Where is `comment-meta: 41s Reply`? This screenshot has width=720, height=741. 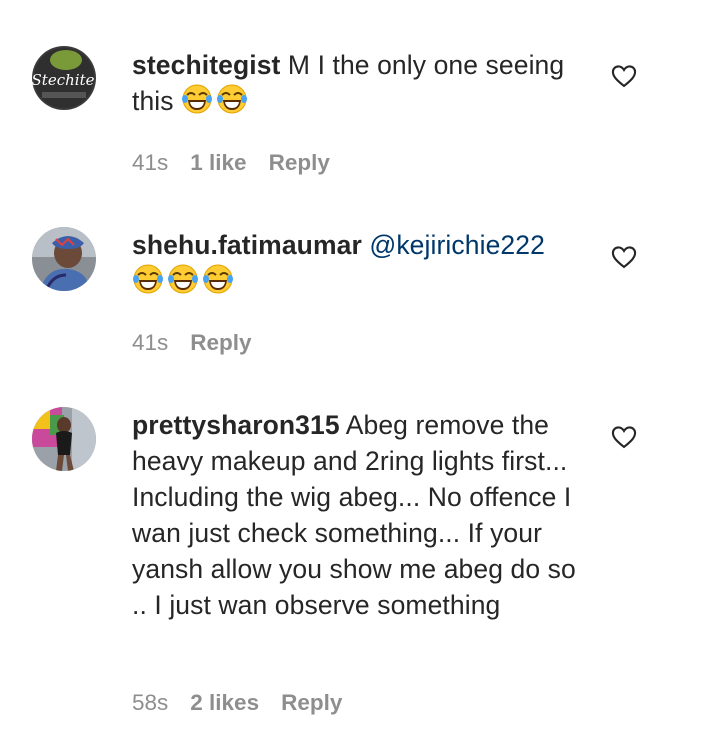 comment-meta: 41s Reply is located at coordinates (203, 343).